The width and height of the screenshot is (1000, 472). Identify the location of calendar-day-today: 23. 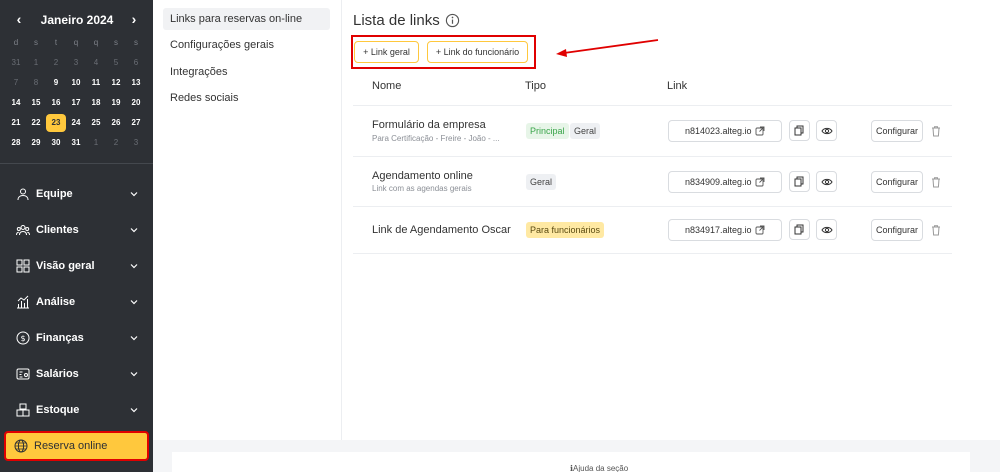
(56, 123).